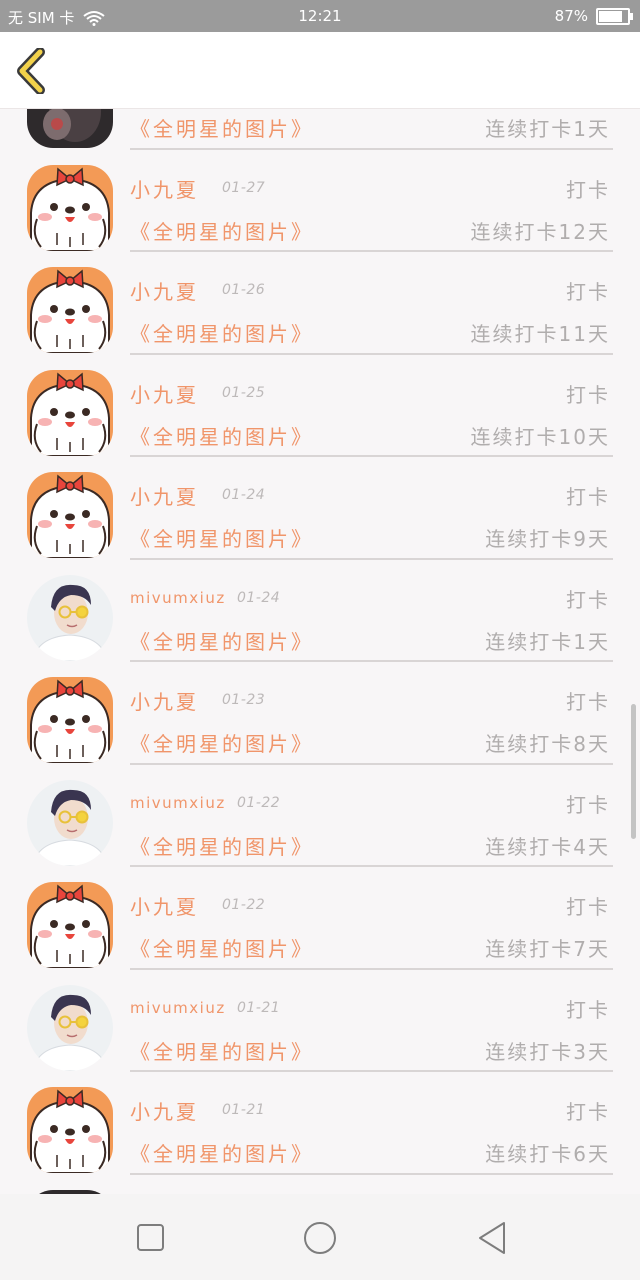 This screenshot has height=1280, width=640. I want to click on checkin-row: 小九夏 01-24 打卡《全明星的图片》 连续打卡9天, so click(320, 508).